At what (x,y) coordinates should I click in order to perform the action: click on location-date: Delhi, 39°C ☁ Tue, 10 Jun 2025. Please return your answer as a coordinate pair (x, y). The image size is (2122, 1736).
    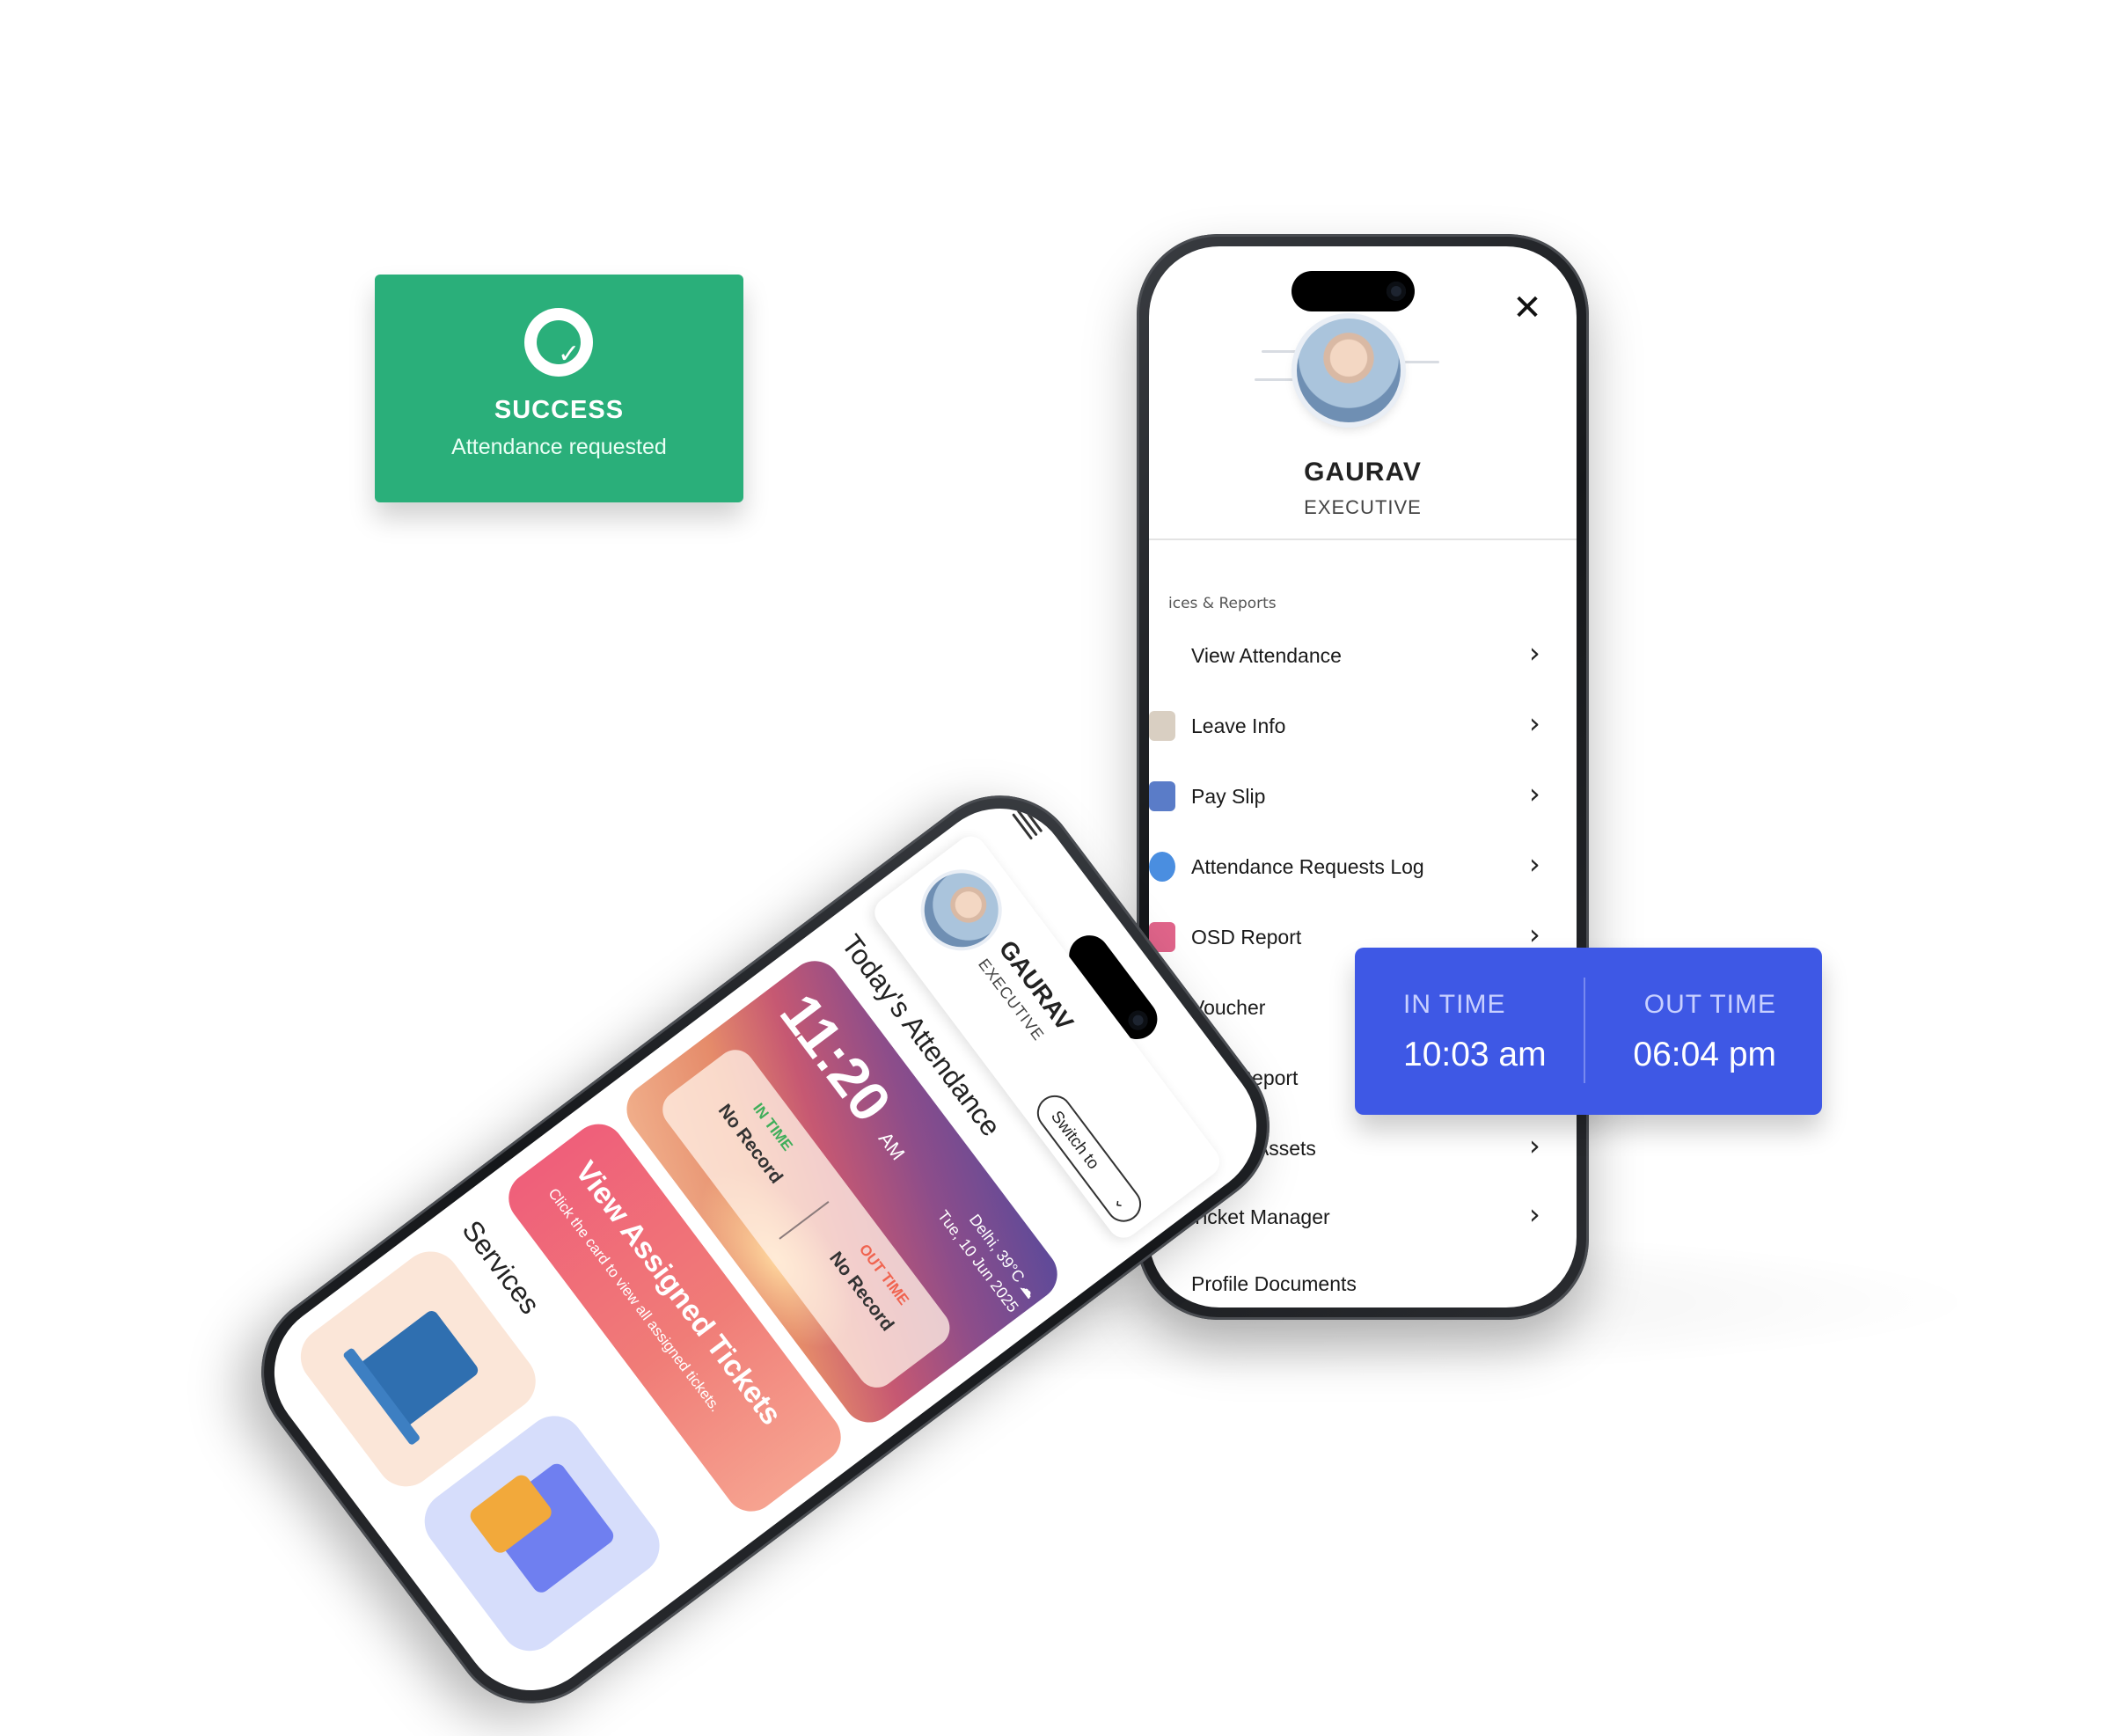
    Looking at the image, I should click on (982, 1247).